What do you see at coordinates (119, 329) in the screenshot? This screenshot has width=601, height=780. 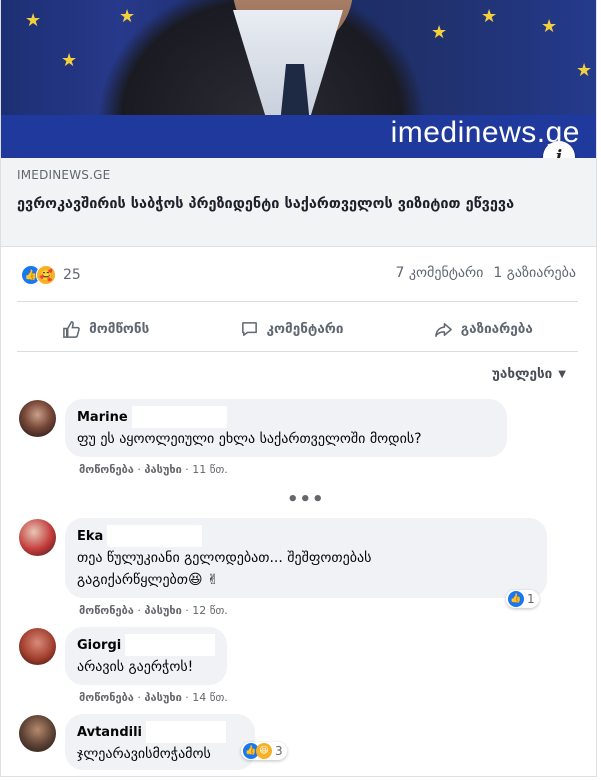 I see `like-label: მომწონს` at bounding box center [119, 329].